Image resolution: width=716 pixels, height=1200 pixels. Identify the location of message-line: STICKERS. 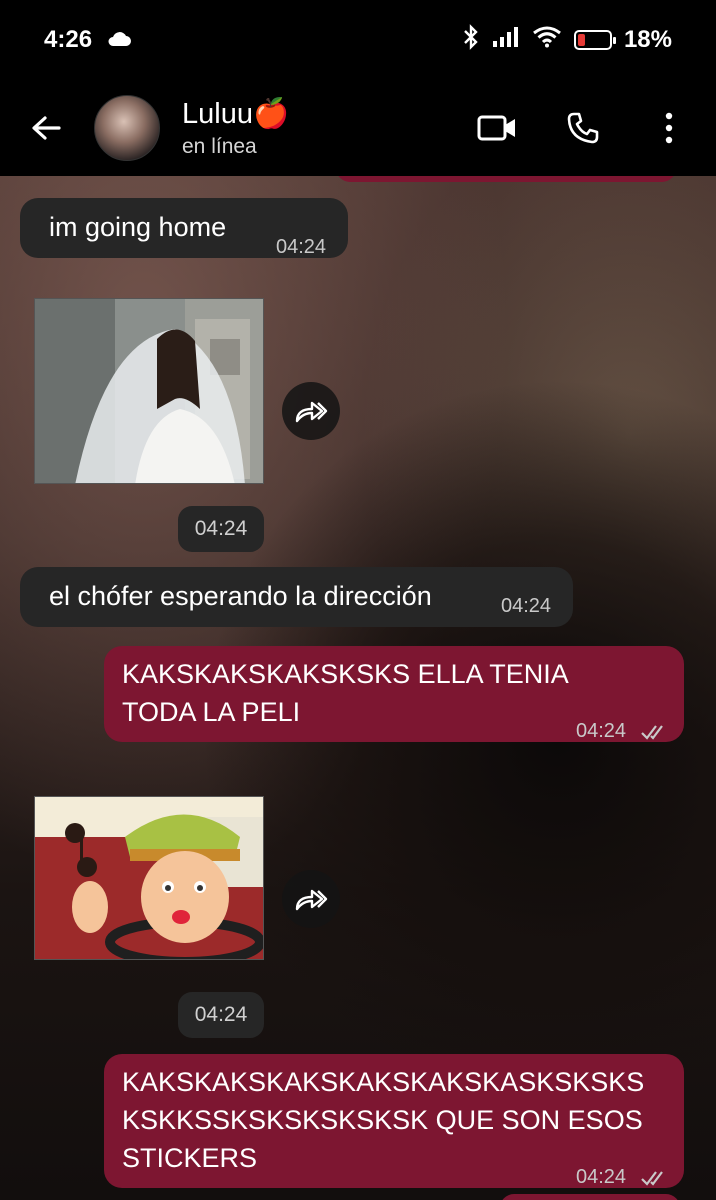
(190, 1158).